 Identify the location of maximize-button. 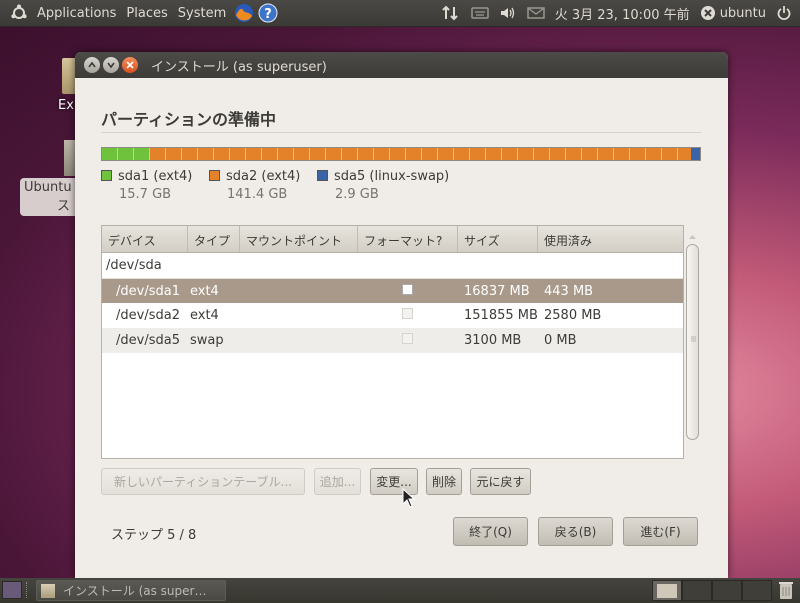
(92, 65).